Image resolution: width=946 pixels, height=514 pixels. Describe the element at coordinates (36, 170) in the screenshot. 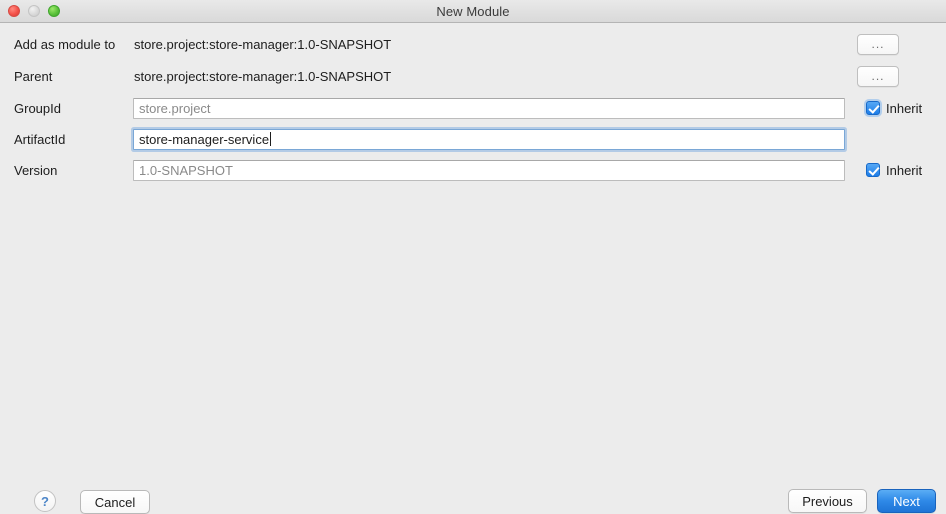

I see `version-label: Version` at that location.